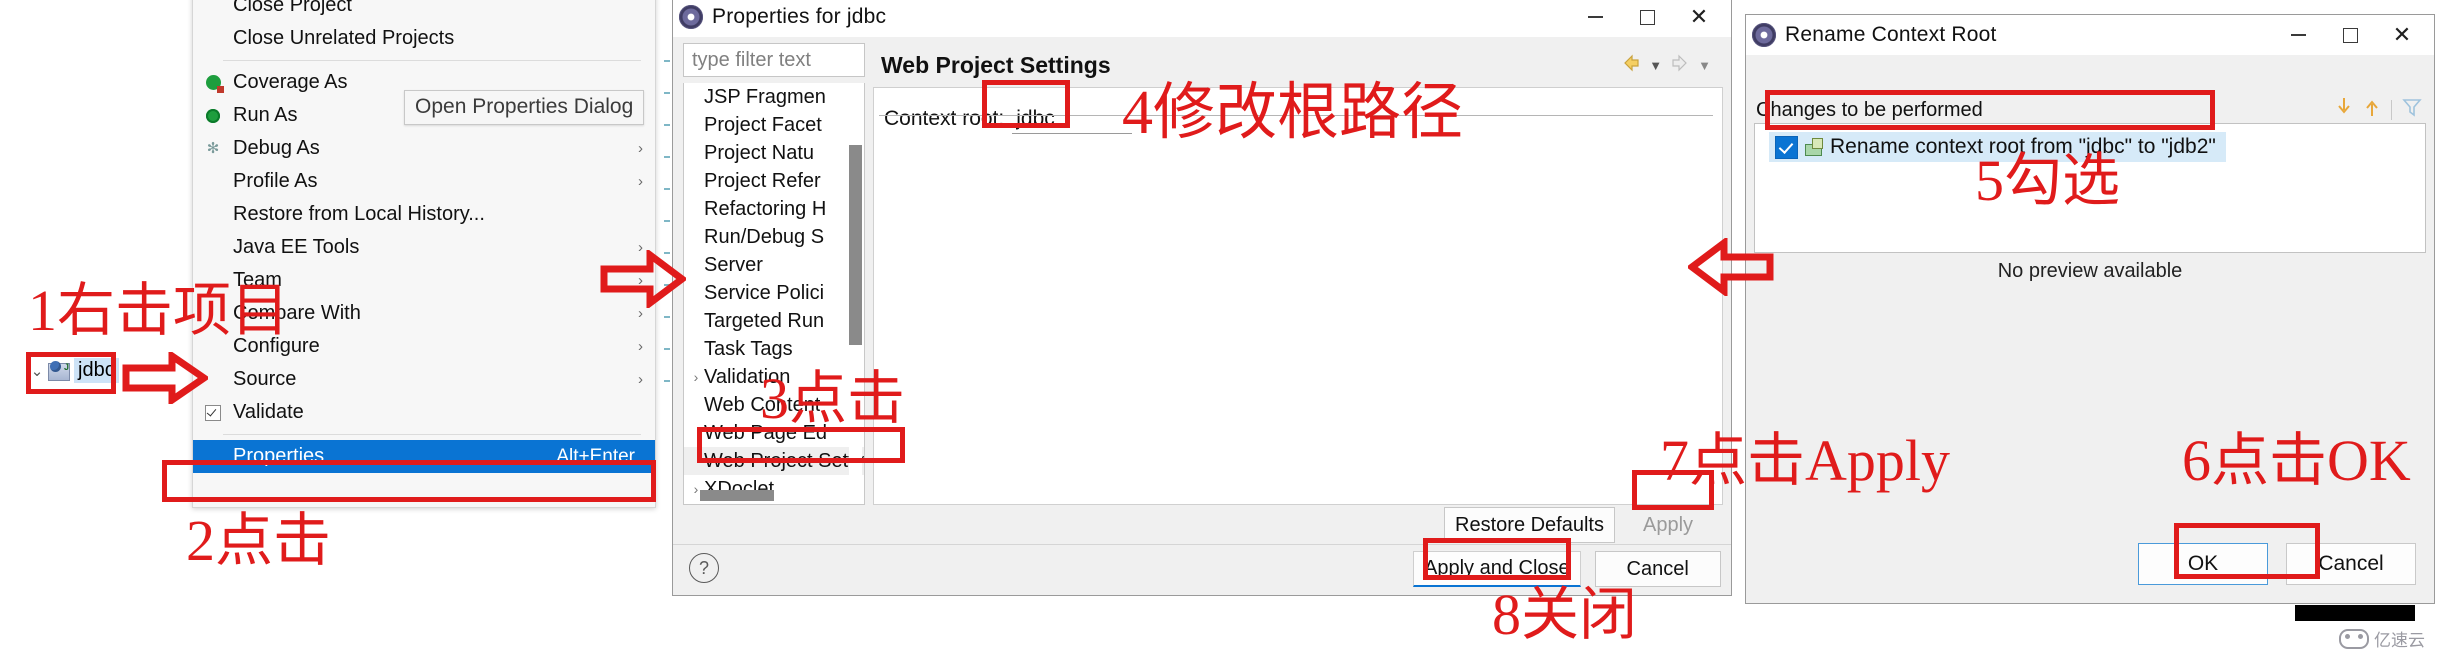  What do you see at coordinates (276, 346) in the screenshot?
I see `menu-item-label: Configure` at bounding box center [276, 346].